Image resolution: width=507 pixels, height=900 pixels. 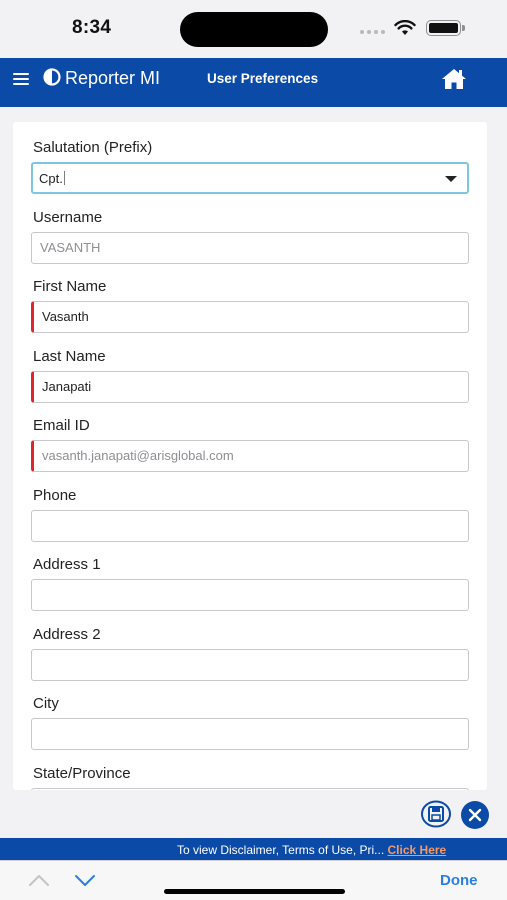 I want to click on username-value: VASANTH, so click(x=70, y=247).